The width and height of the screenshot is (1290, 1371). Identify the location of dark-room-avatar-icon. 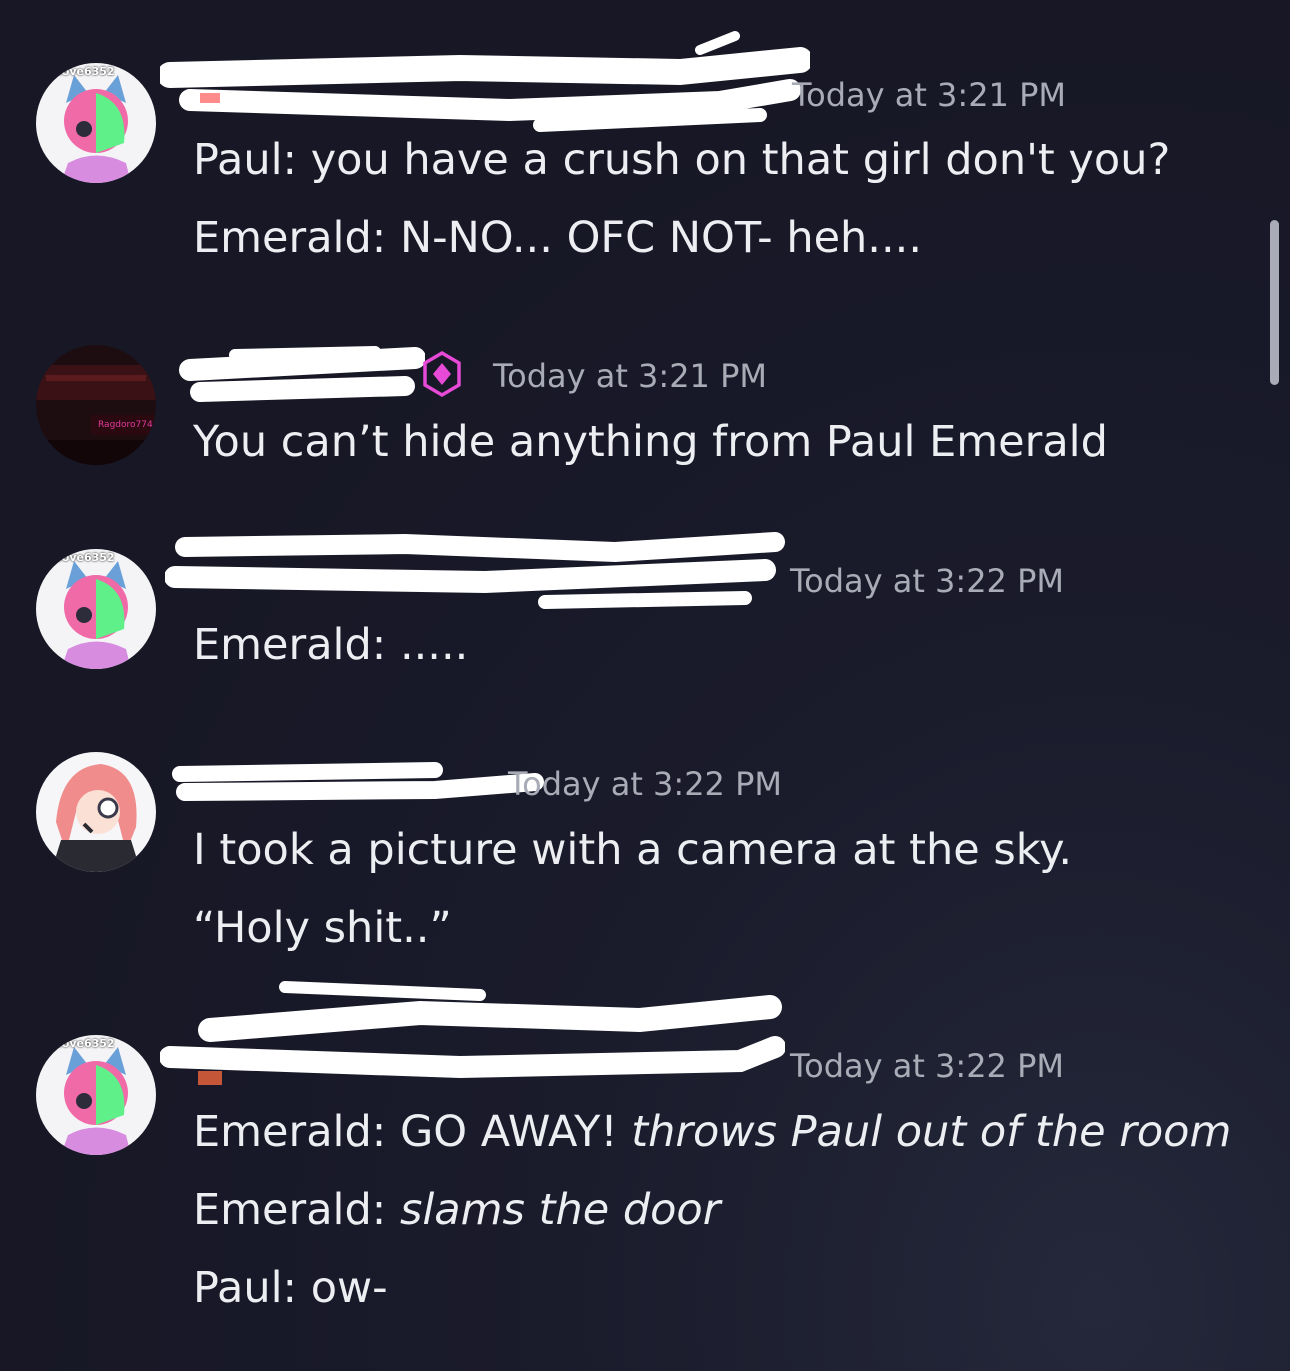
(96, 405).